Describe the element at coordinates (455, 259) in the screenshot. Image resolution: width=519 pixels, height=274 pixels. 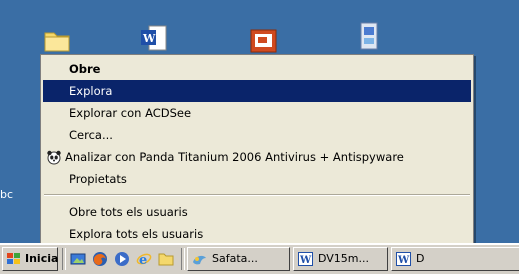
I see `task-button-d: W D` at that location.